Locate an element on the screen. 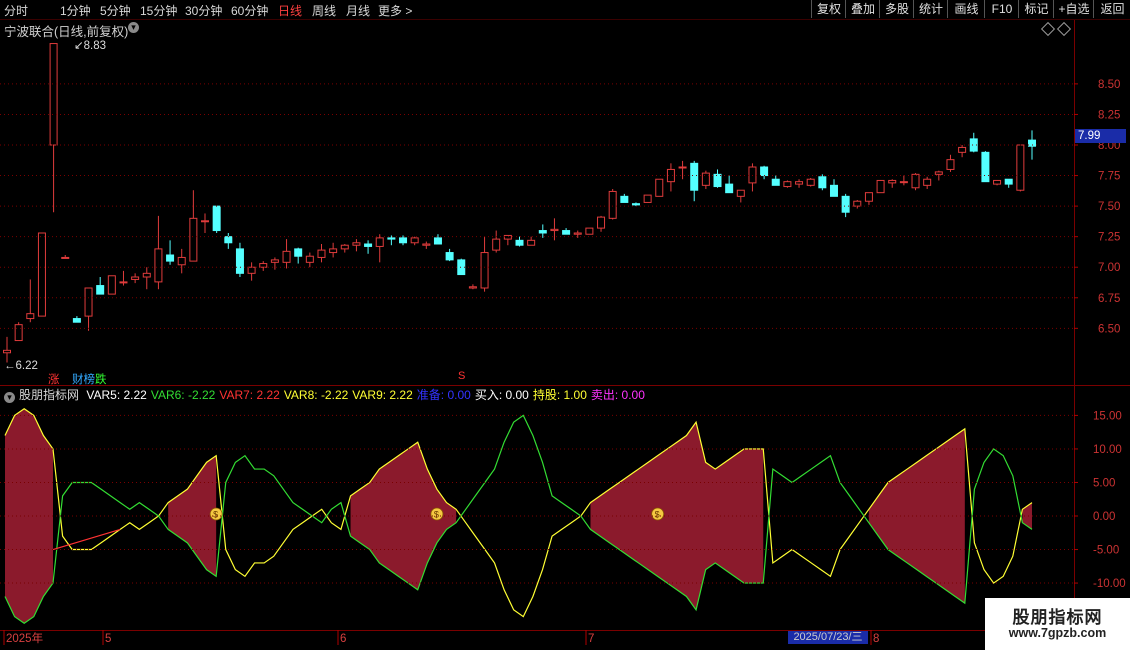 Image resolution: width=1130 pixels, height=650 pixels. time-tick-label: 6 is located at coordinates (343, 639).